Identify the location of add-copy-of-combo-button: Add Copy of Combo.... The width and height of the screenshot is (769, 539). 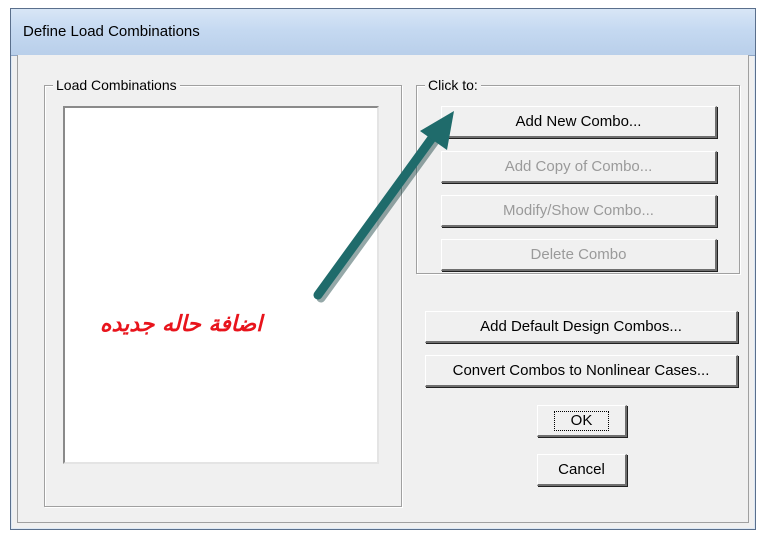
(579, 167).